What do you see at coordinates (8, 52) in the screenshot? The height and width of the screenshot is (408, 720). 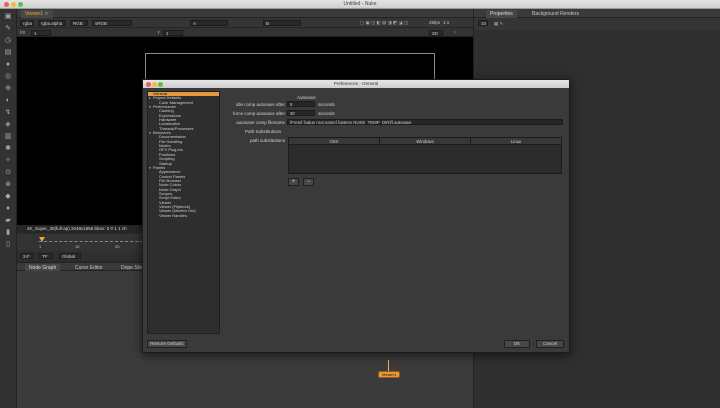 I see `channel-icon: ▤` at bounding box center [8, 52].